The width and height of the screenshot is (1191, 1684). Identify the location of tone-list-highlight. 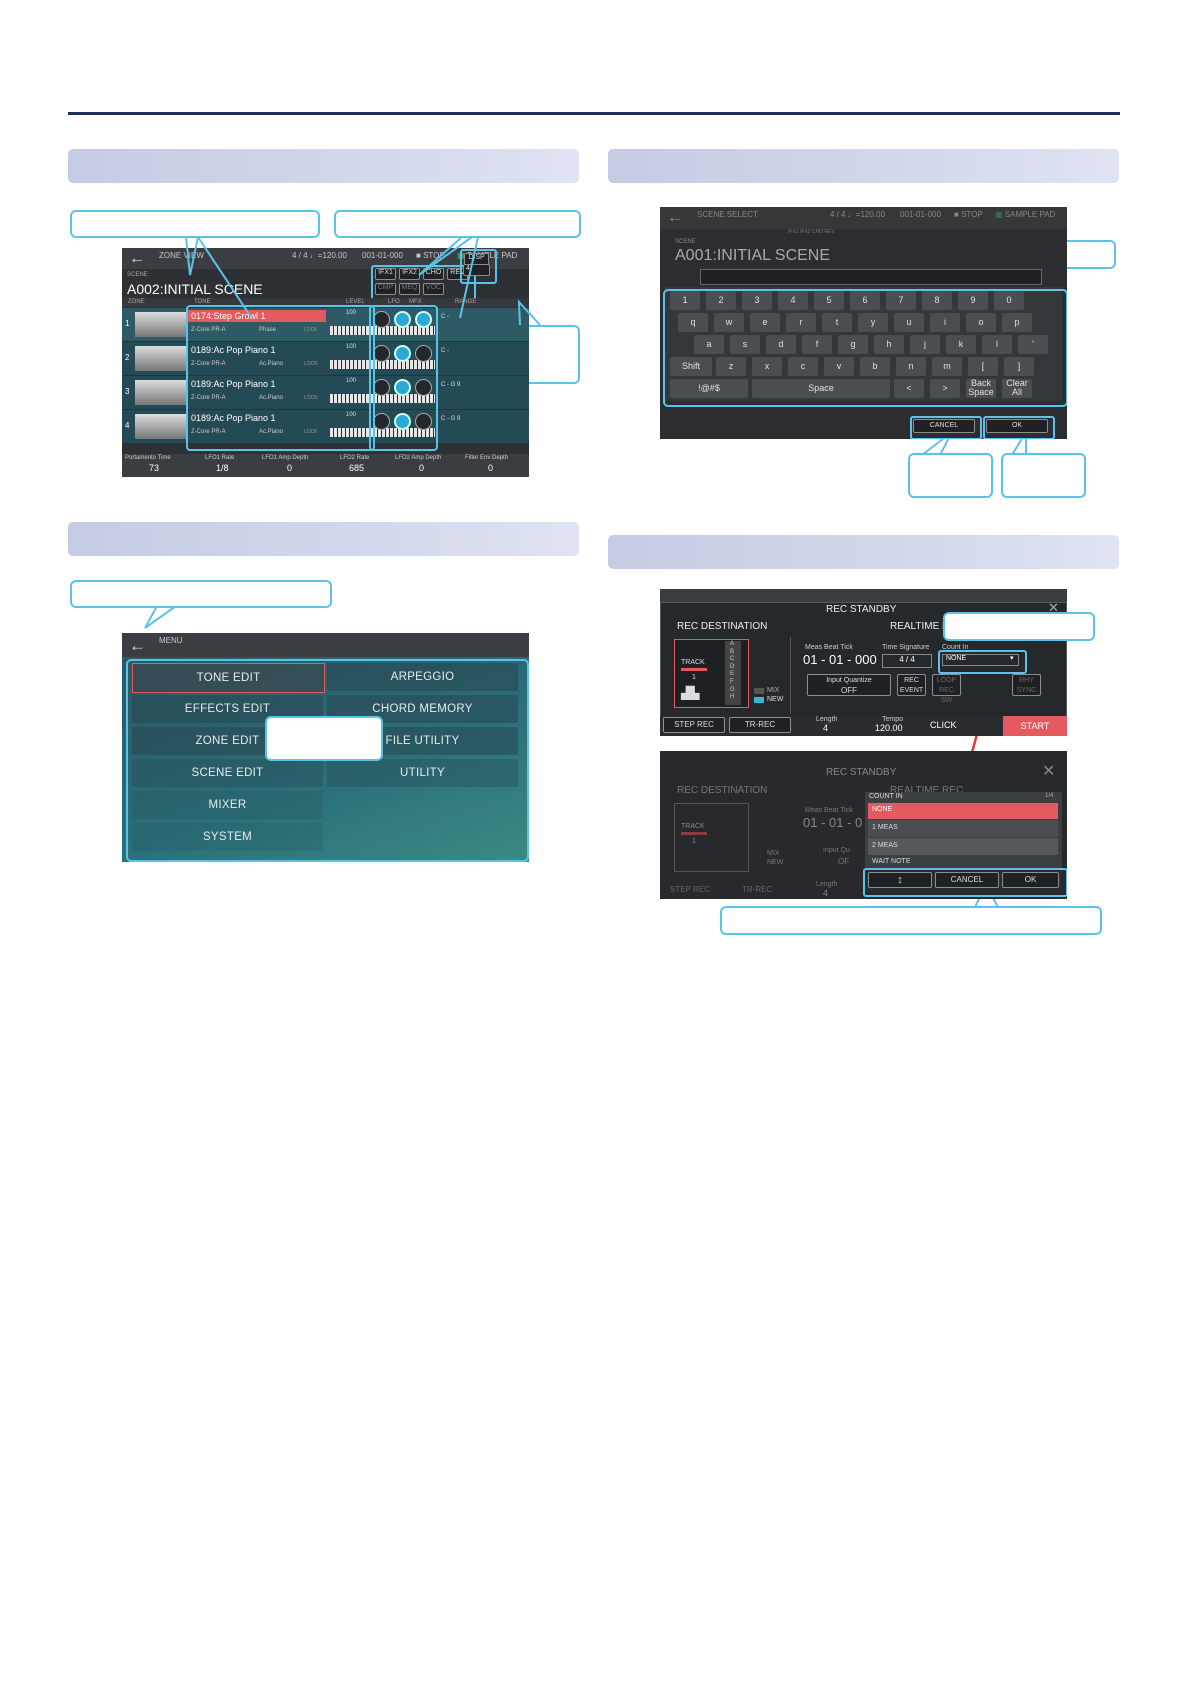
(280, 378).